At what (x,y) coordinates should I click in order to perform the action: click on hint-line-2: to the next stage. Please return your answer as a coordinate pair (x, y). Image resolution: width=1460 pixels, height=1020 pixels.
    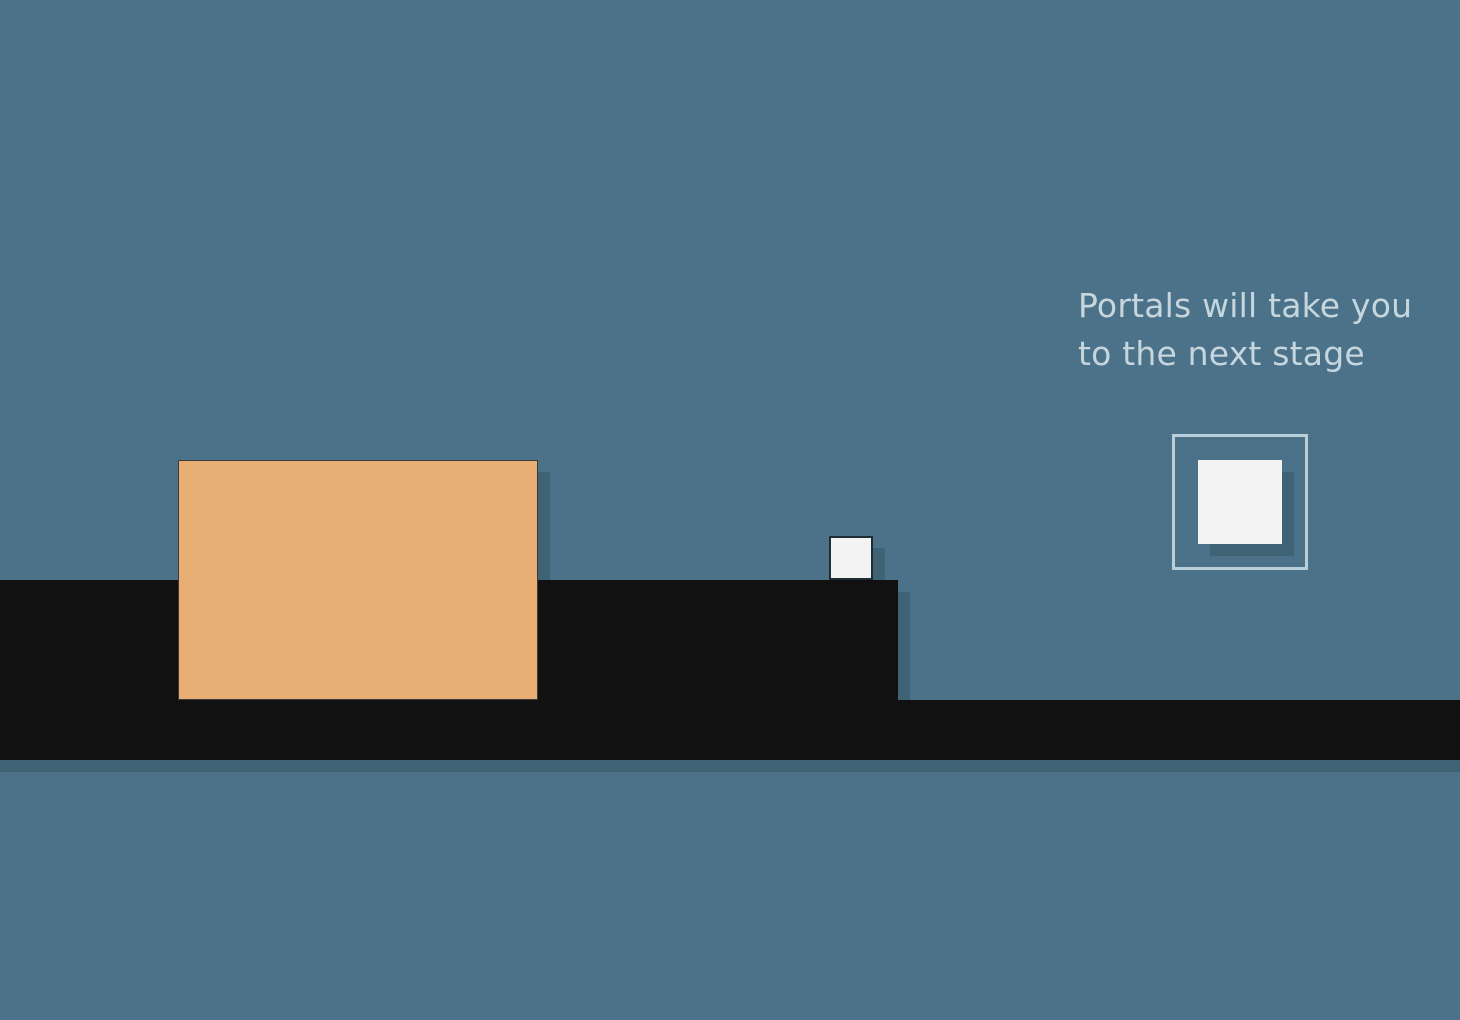
    Looking at the image, I should click on (1221, 353).